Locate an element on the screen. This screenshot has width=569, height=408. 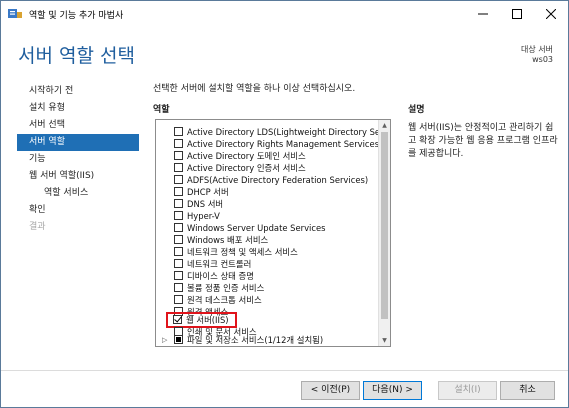
nav-item-web-server-role: 웹 서버 역할(IIS) is located at coordinates (61, 176).